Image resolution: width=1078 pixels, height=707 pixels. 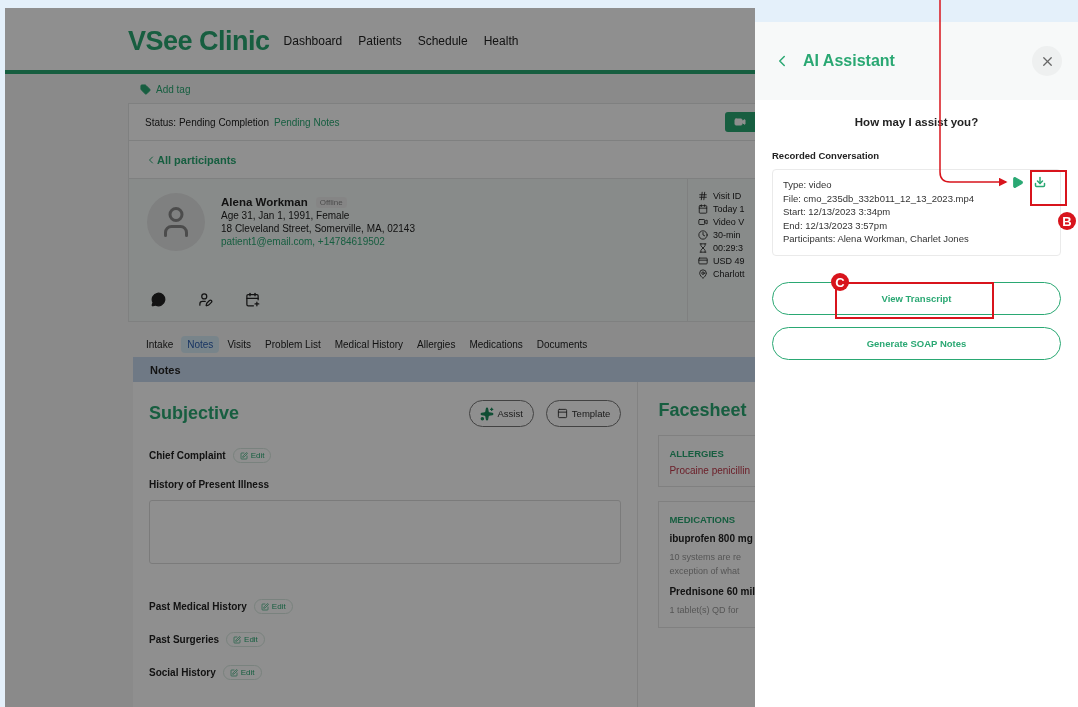 What do you see at coordinates (1048, 188) in the screenshot?
I see `highlight-frame` at bounding box center [1048, 188].